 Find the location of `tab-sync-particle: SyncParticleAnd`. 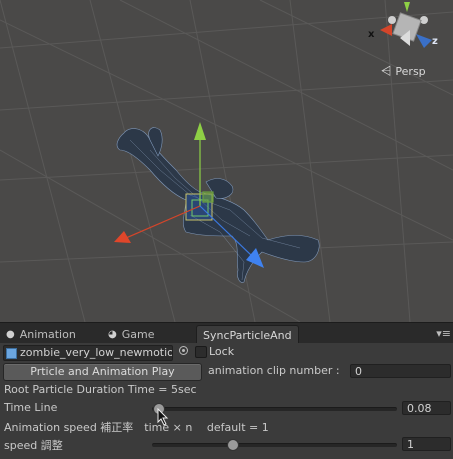

tab-sync-particle: SyncParticleAnd is located at coordinates (247, 335).